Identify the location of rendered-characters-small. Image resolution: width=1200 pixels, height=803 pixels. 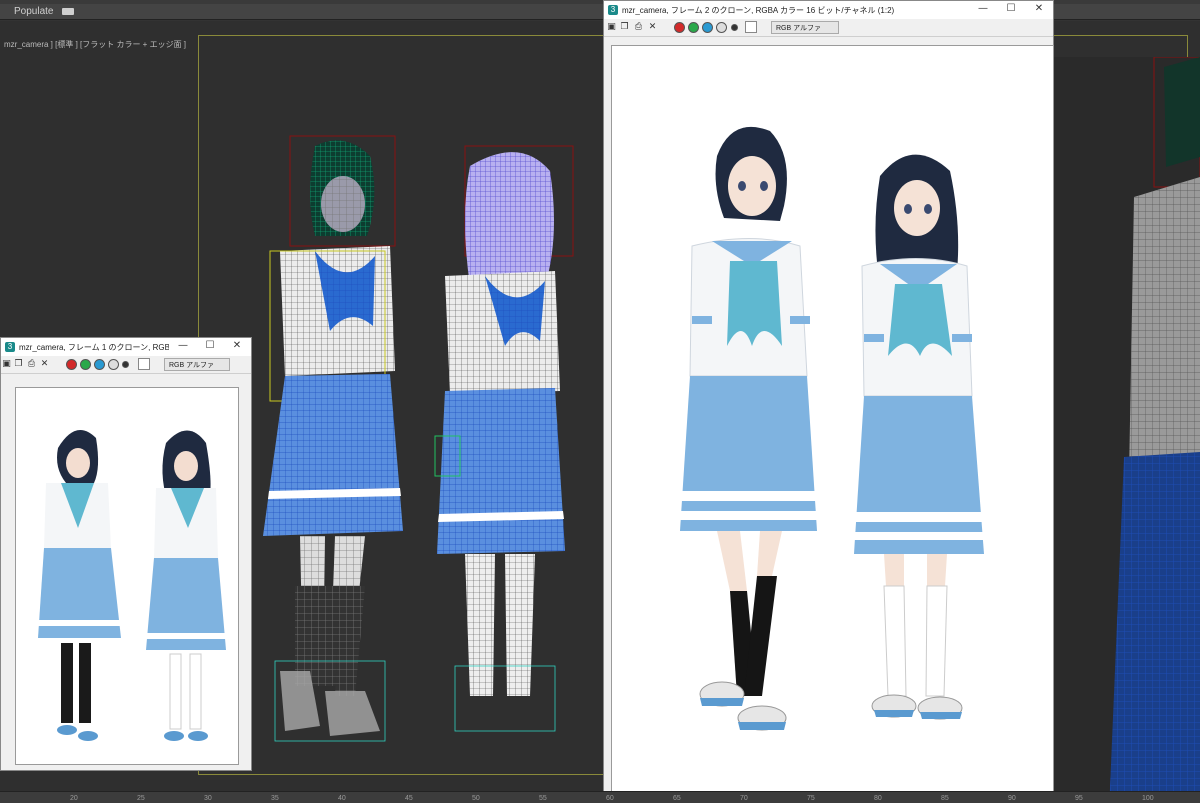
(132, 585).